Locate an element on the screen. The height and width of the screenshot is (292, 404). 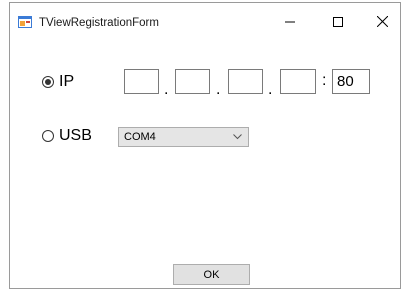
close-icon is located at coordinates (382, 21).